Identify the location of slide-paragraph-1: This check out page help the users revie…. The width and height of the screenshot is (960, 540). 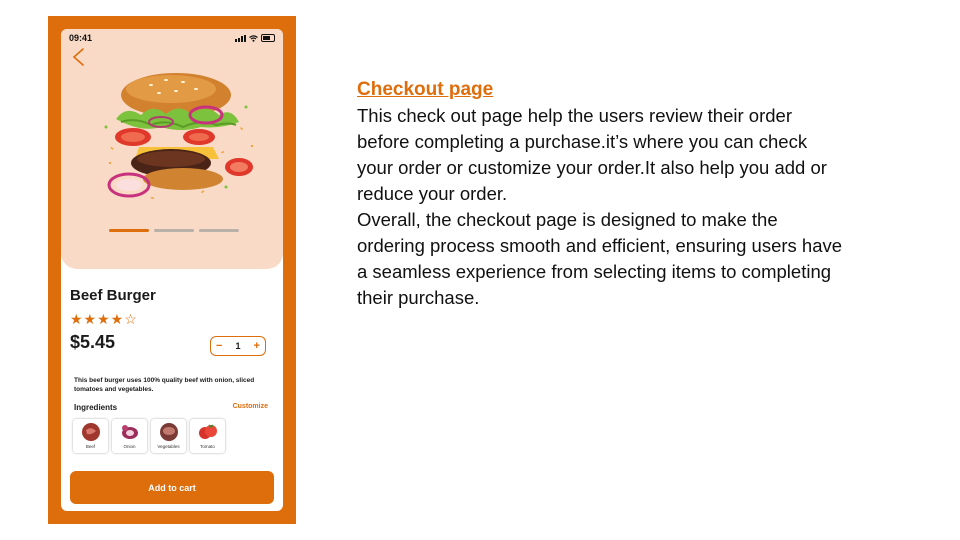
(592, 154).